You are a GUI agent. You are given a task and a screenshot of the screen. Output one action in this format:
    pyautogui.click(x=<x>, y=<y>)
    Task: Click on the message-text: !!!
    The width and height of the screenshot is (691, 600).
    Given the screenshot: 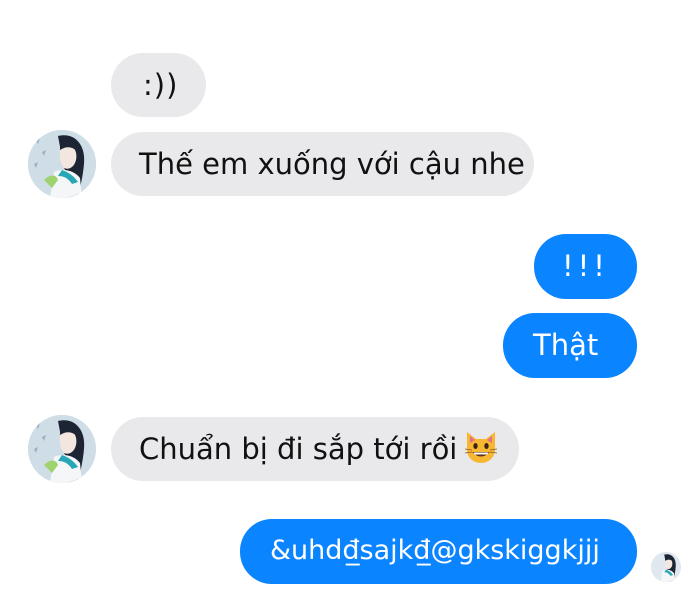 What is the action you would take?
    pyautogui.click(x=585, y=266)
    